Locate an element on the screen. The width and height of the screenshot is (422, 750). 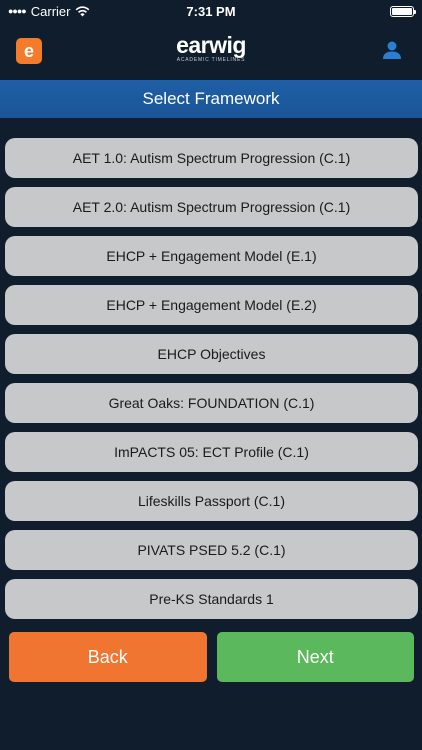
footer-actions: Back Next is located at coordinates (211, 657).